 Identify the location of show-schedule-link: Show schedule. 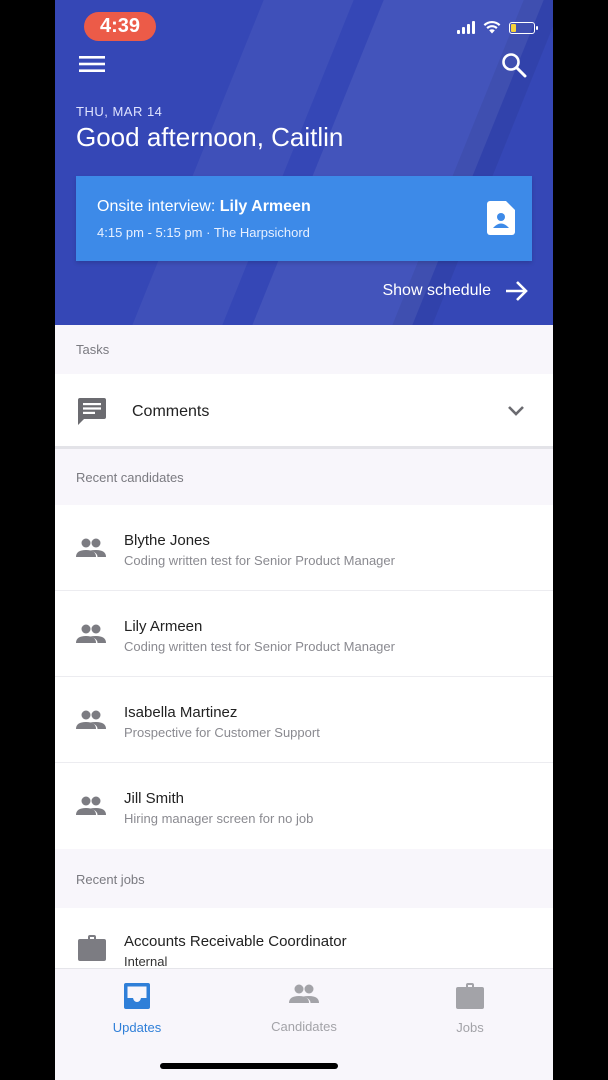
(455, 291).